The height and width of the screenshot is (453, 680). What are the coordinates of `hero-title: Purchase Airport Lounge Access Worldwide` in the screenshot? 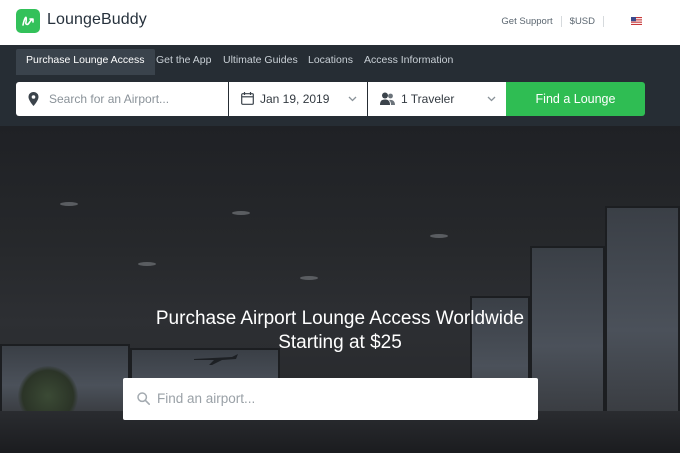 It's located at (340, 318).